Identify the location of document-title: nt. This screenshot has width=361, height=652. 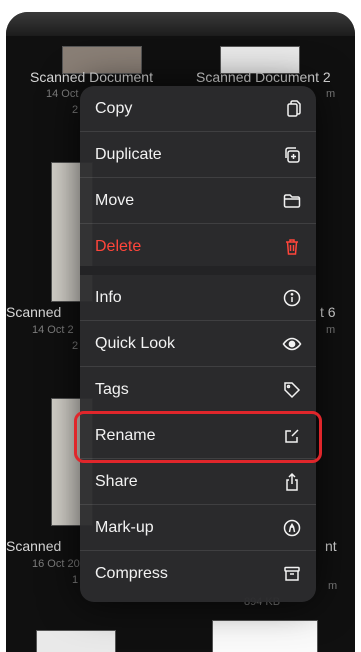
(331, 546).